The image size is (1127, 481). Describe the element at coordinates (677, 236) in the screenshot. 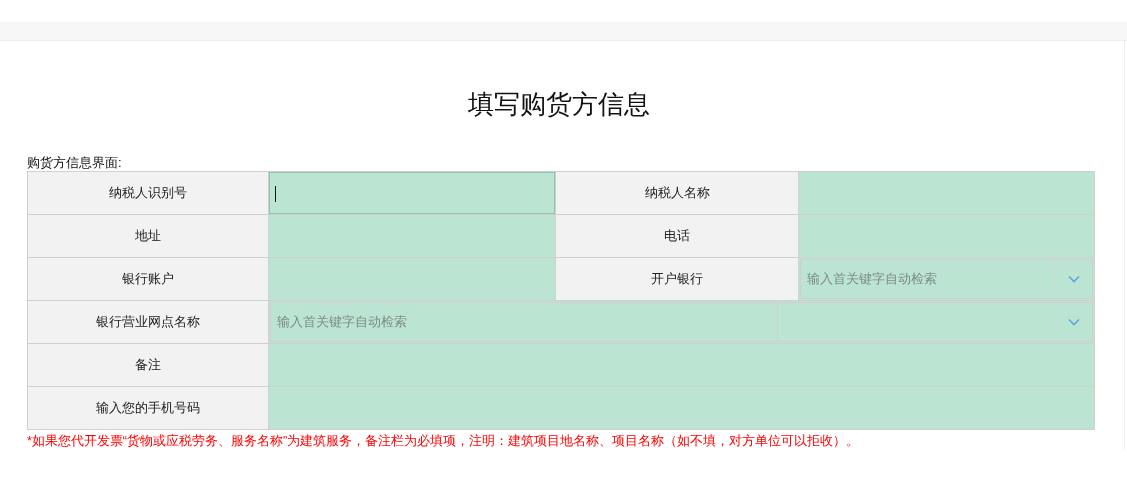

I see `field-label: 电话` at that location.